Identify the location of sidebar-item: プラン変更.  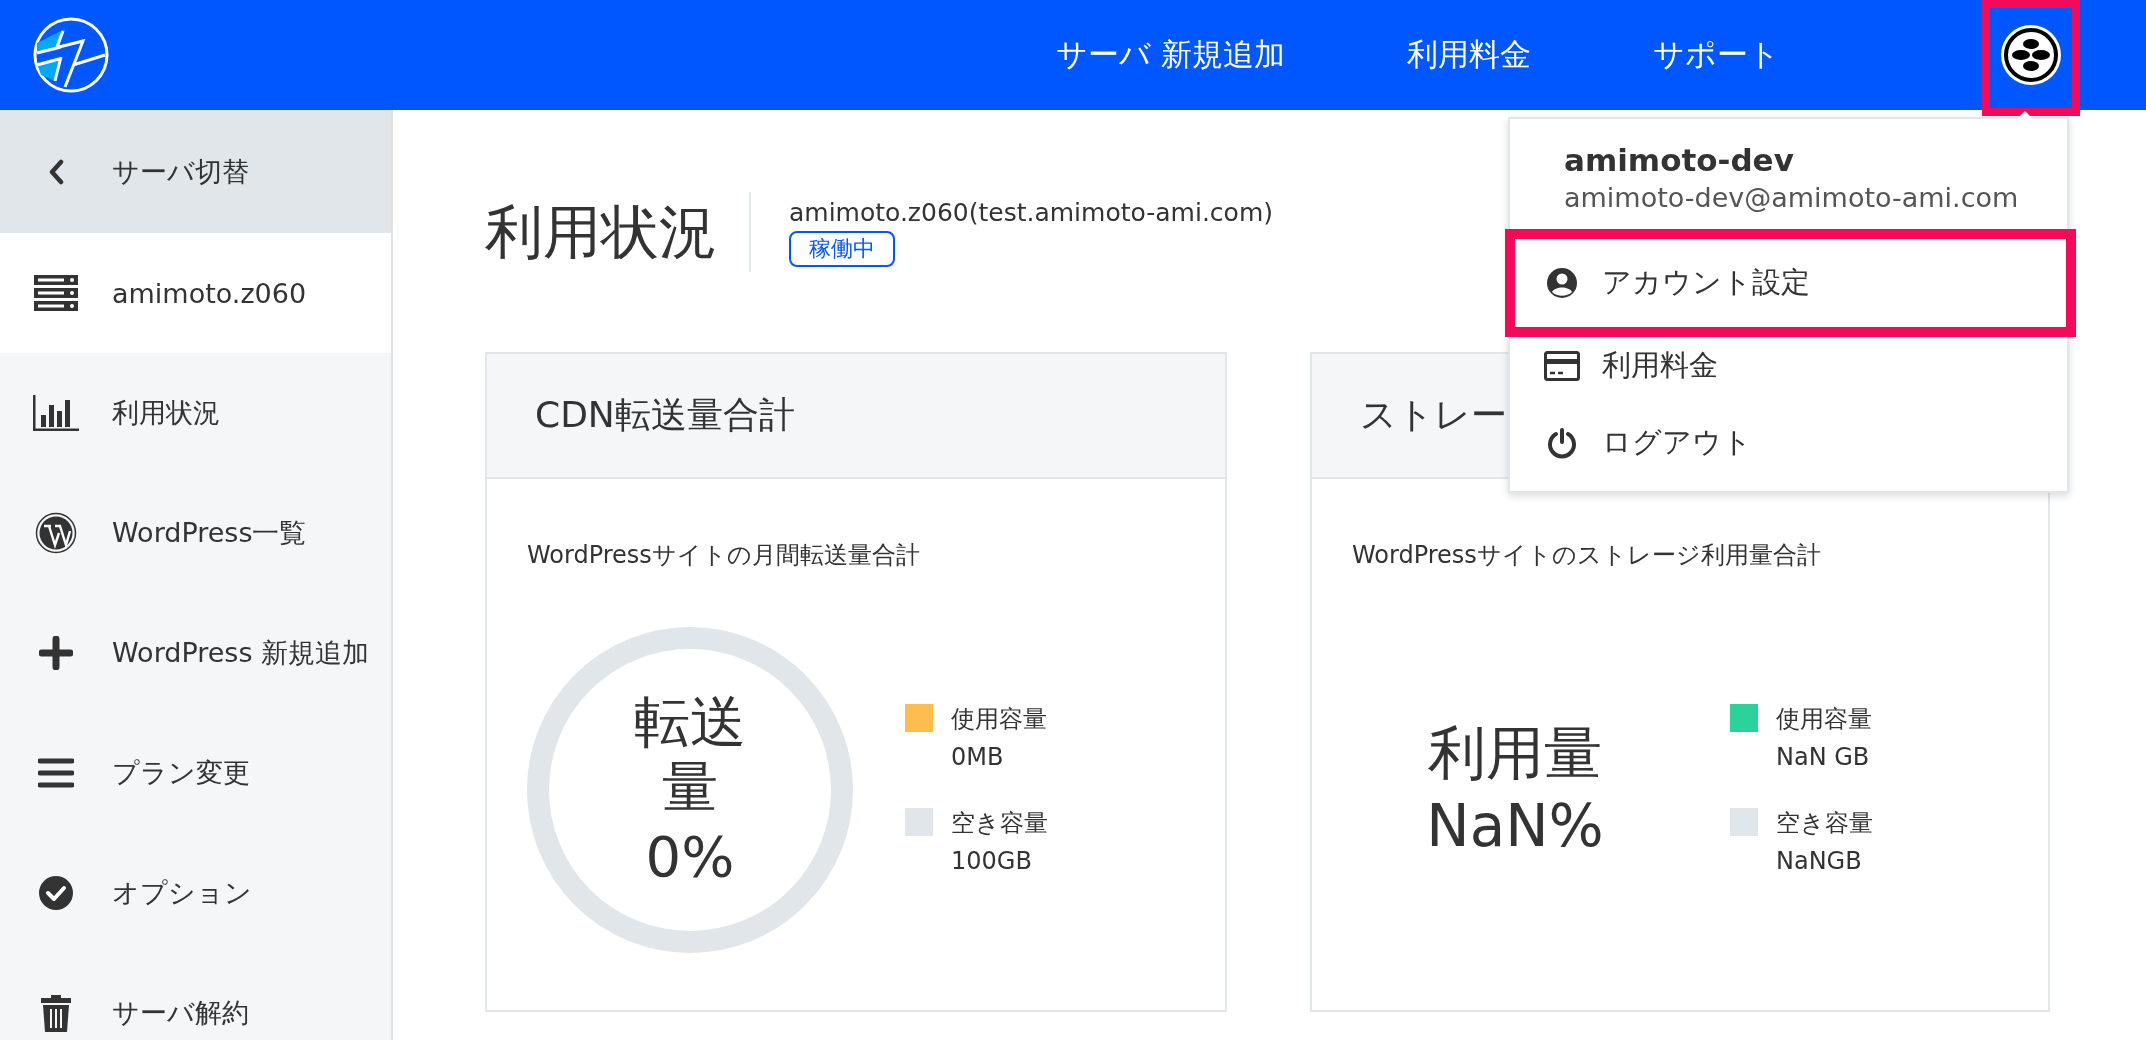
(195, 773).